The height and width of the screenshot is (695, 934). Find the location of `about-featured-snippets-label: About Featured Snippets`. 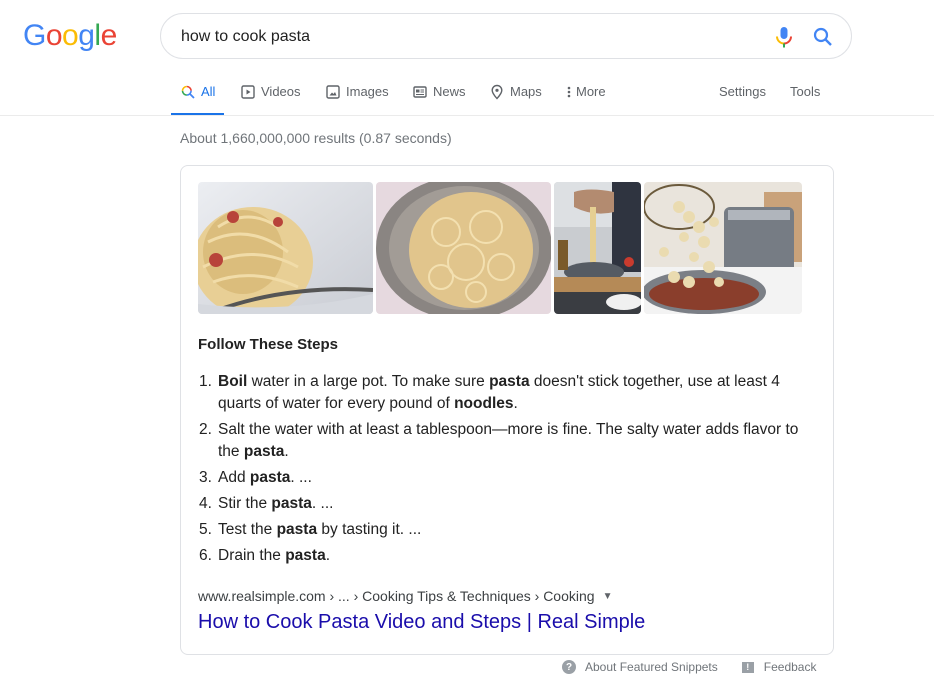

about-featured-snippets-label: About Featured Snippets is located at coordinates (651, 667).